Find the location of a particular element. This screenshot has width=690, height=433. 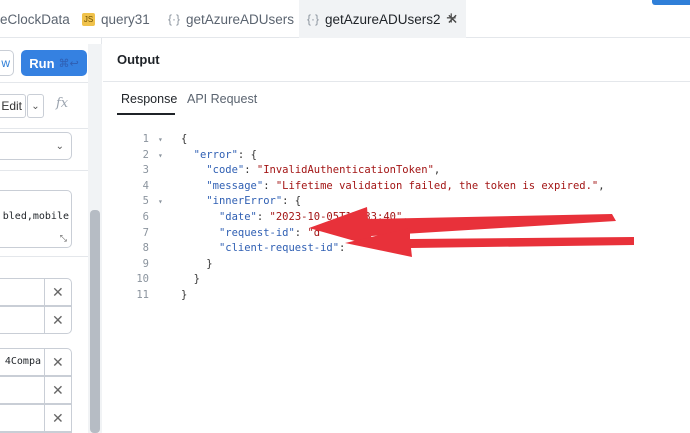

run-shortcut: ⌘↩ is located at coordinates (68, 63).